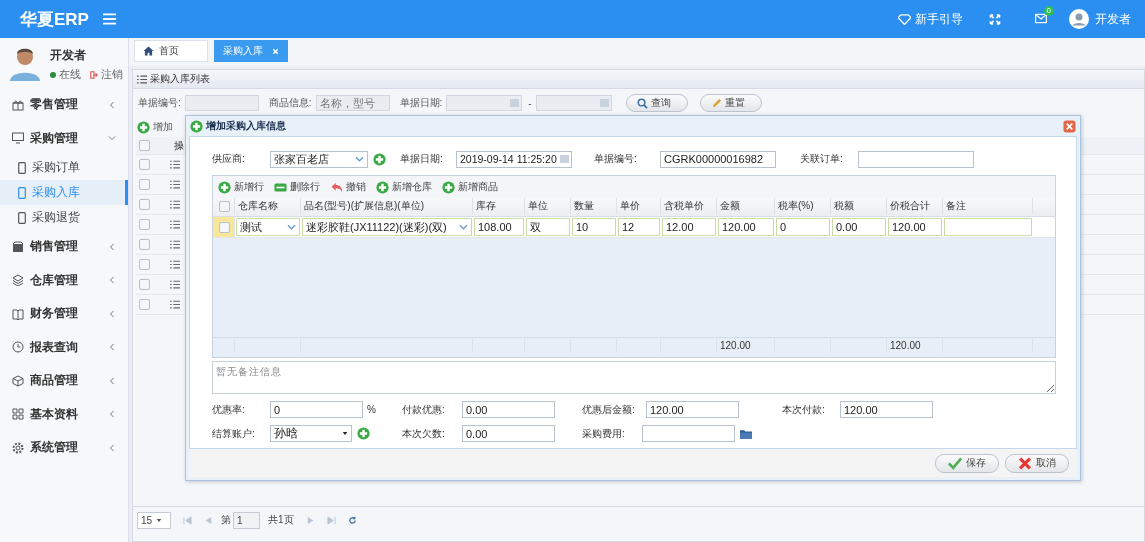  Describe the element at coordinates (689, 227) in the screenshot. I see `table-input: 12.00` at that location.